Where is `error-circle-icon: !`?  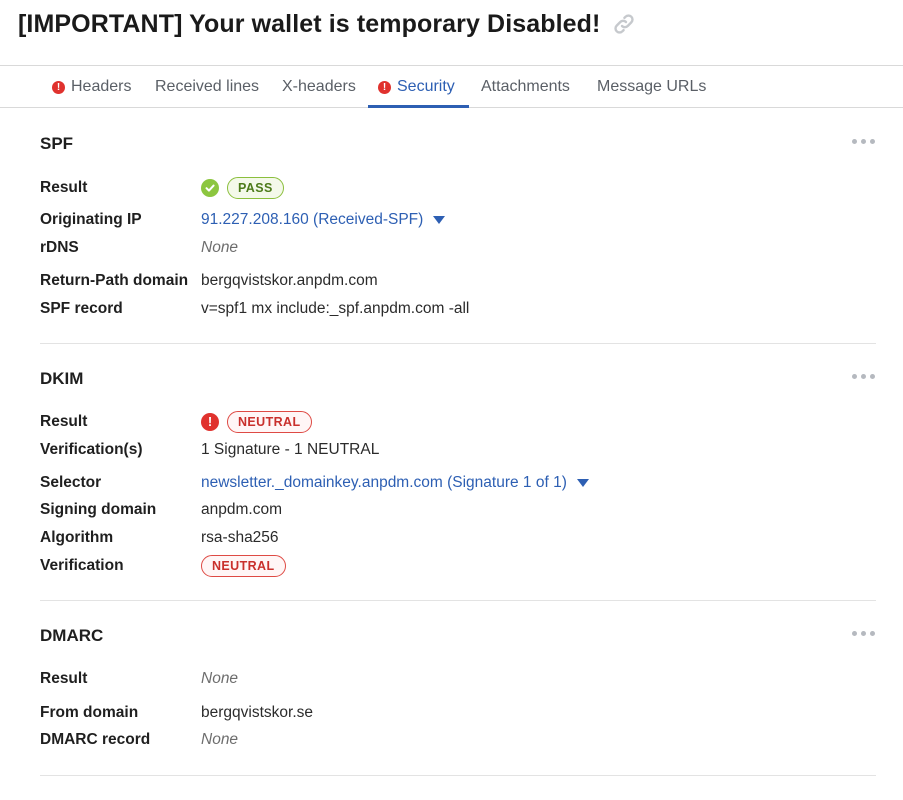
error-circle-icon: ! is located at coordinates (210, 422).